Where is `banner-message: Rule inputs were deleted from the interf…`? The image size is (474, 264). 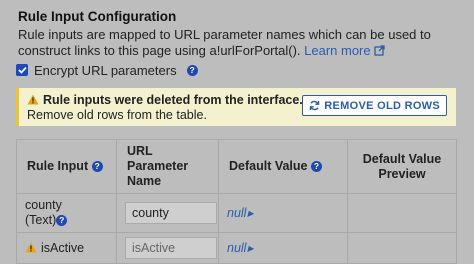
banner-message: Rule inputs were deleted from the interf… is located at coordinates (182, 108).